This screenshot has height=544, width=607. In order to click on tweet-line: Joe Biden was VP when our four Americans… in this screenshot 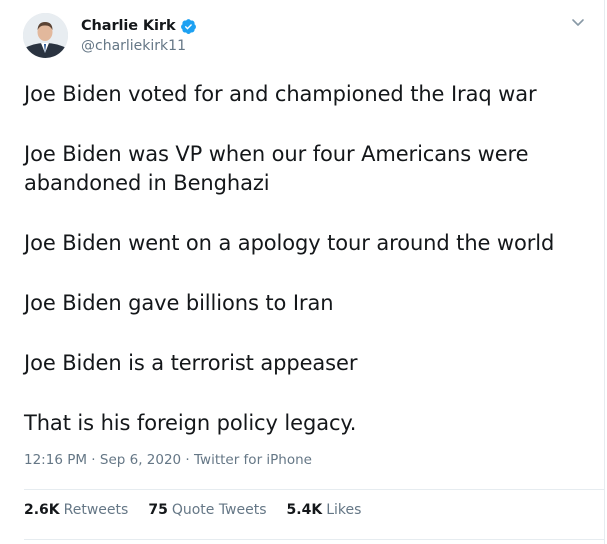, I will do `click(276, 168)`.